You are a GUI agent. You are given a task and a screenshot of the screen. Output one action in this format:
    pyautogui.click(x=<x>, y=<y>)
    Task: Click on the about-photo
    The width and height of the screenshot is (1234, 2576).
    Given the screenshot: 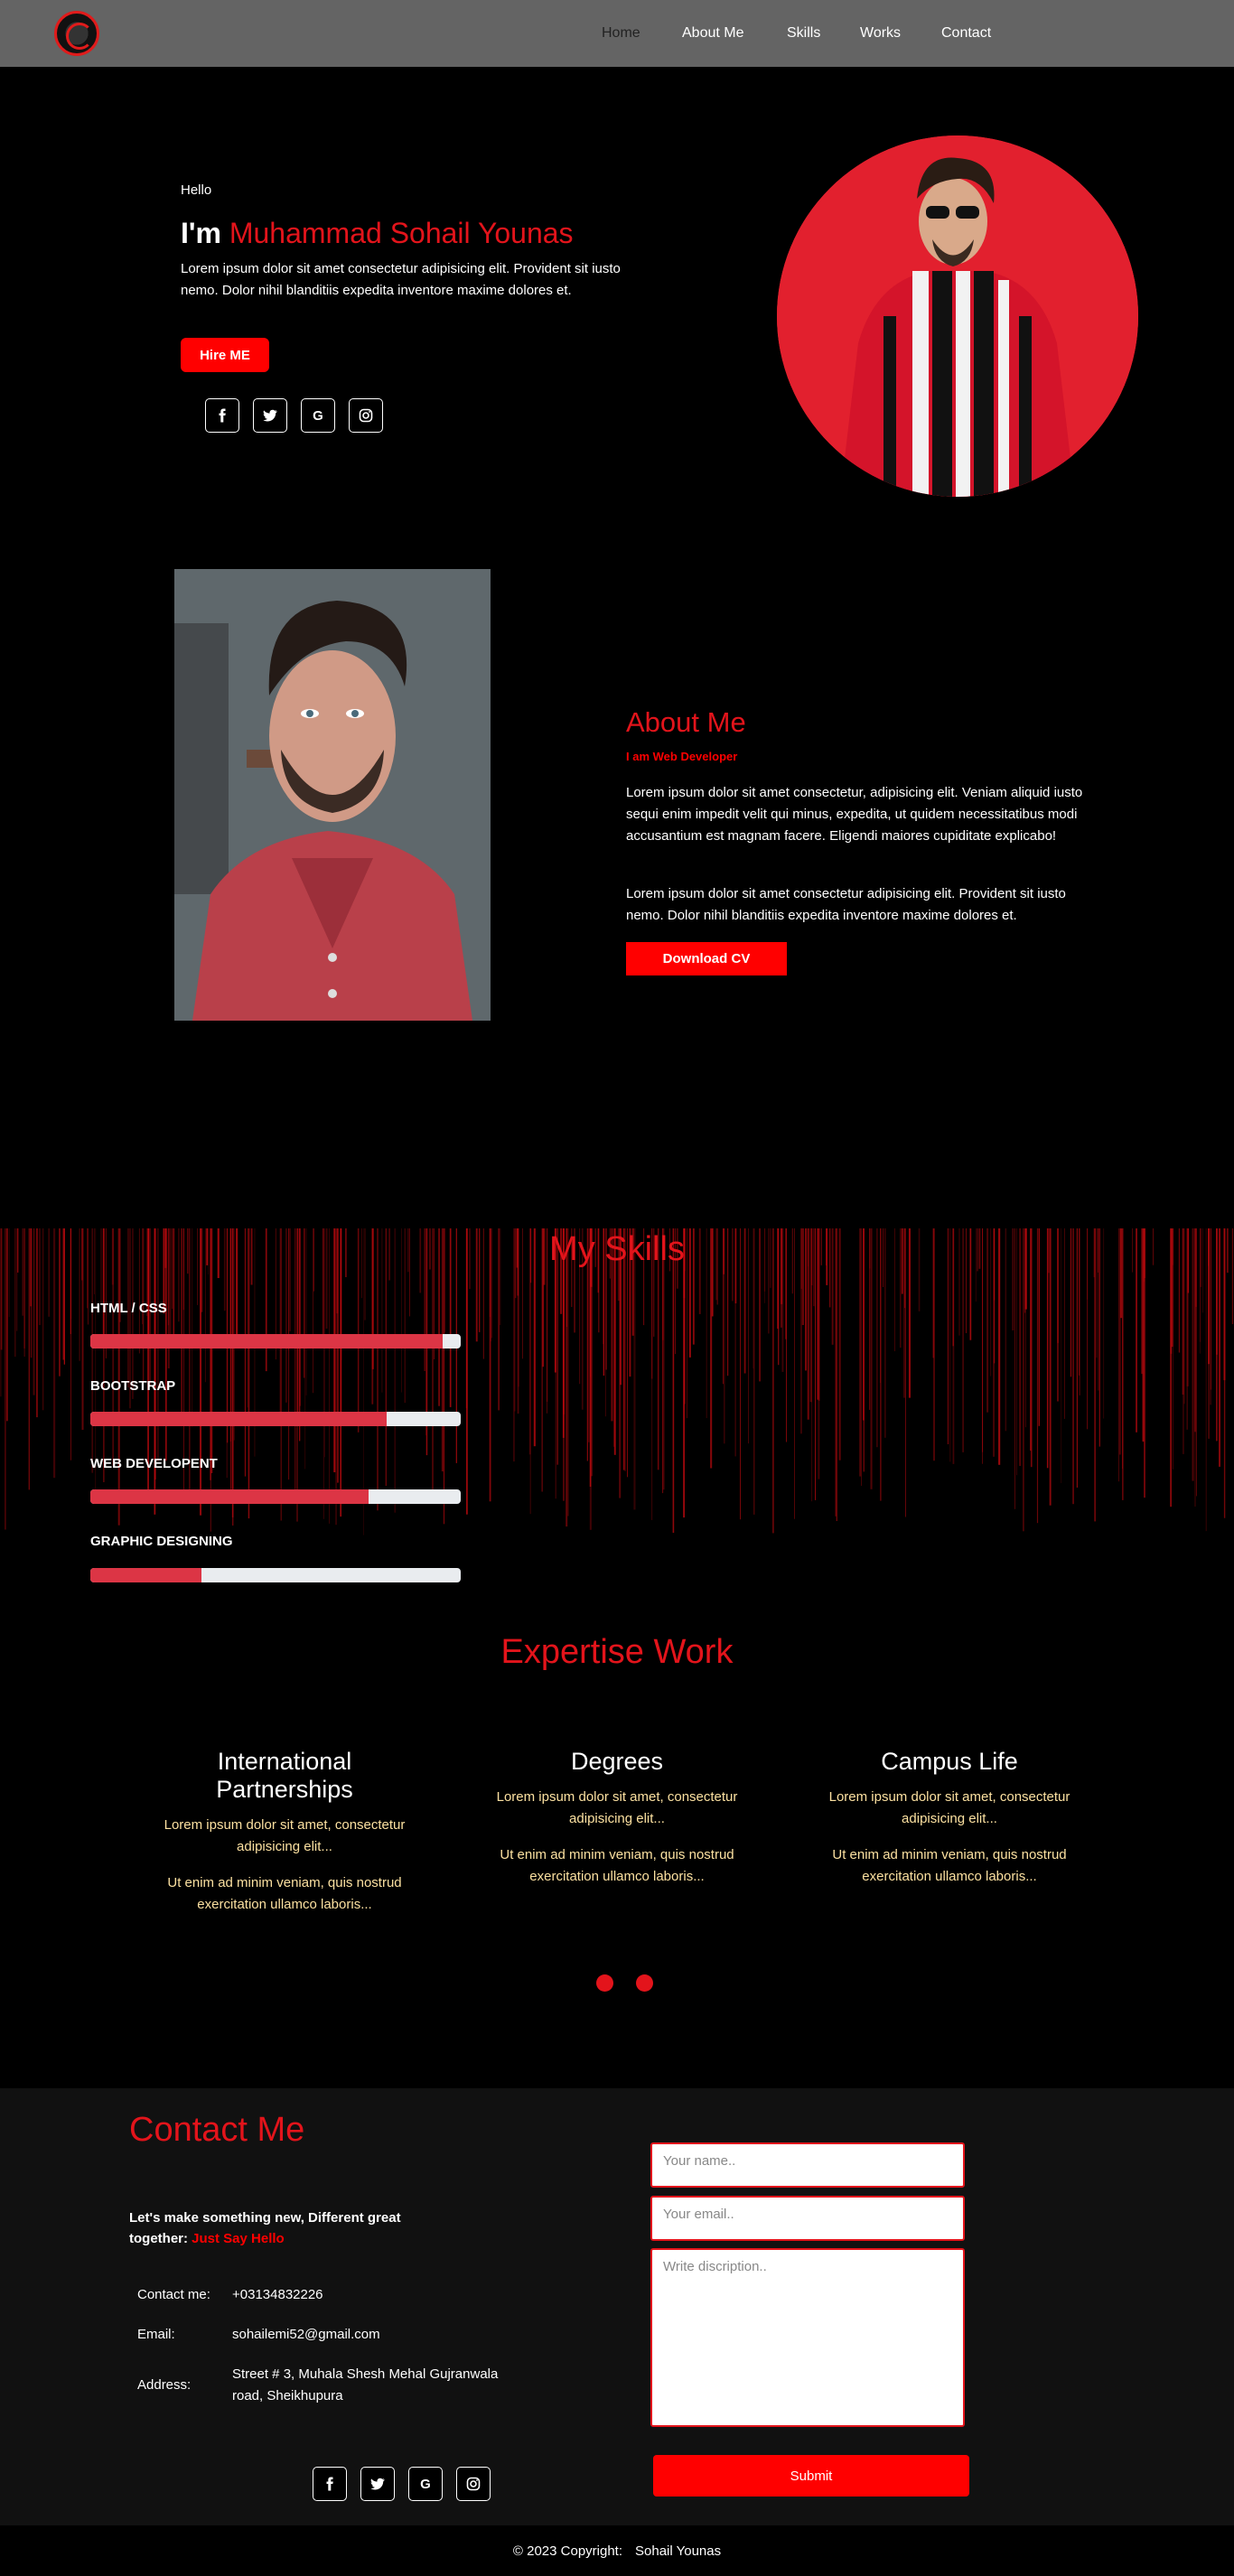 What is the action you would take?
    pyautogui.click(x=333, y=795)
    